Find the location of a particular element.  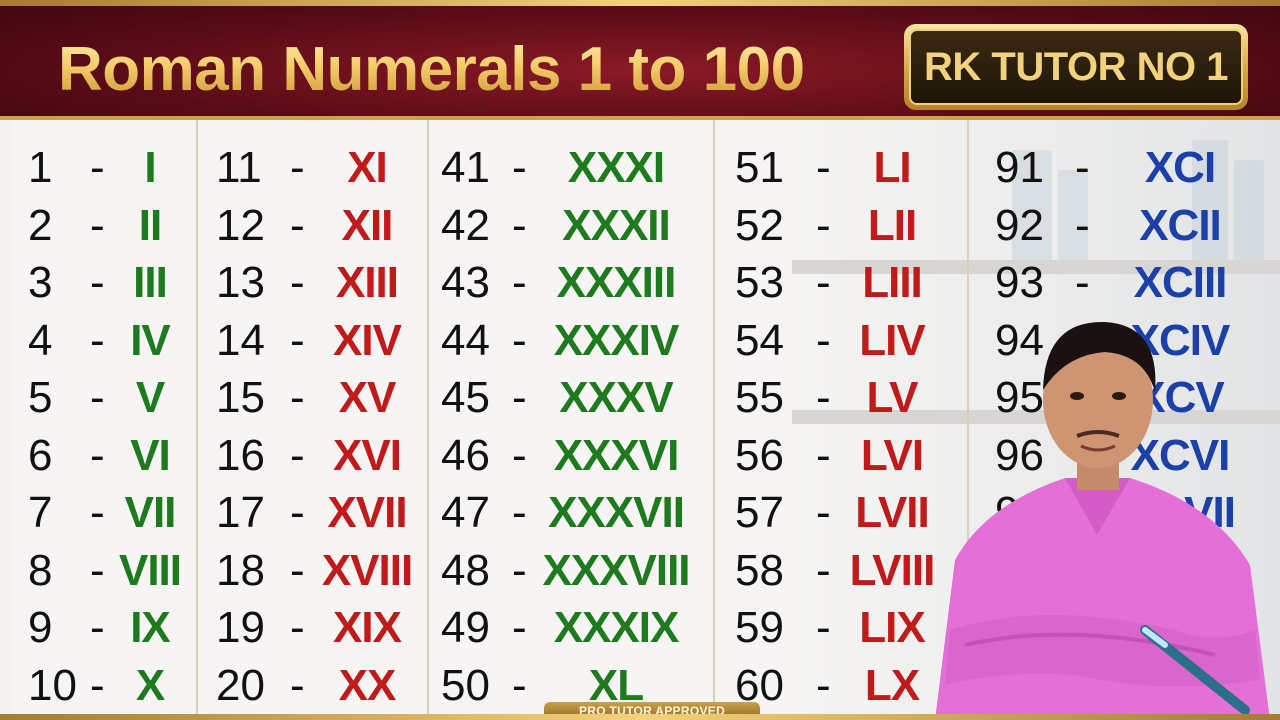

roman-numeral: XCII is located at coordinates (1180, 225).